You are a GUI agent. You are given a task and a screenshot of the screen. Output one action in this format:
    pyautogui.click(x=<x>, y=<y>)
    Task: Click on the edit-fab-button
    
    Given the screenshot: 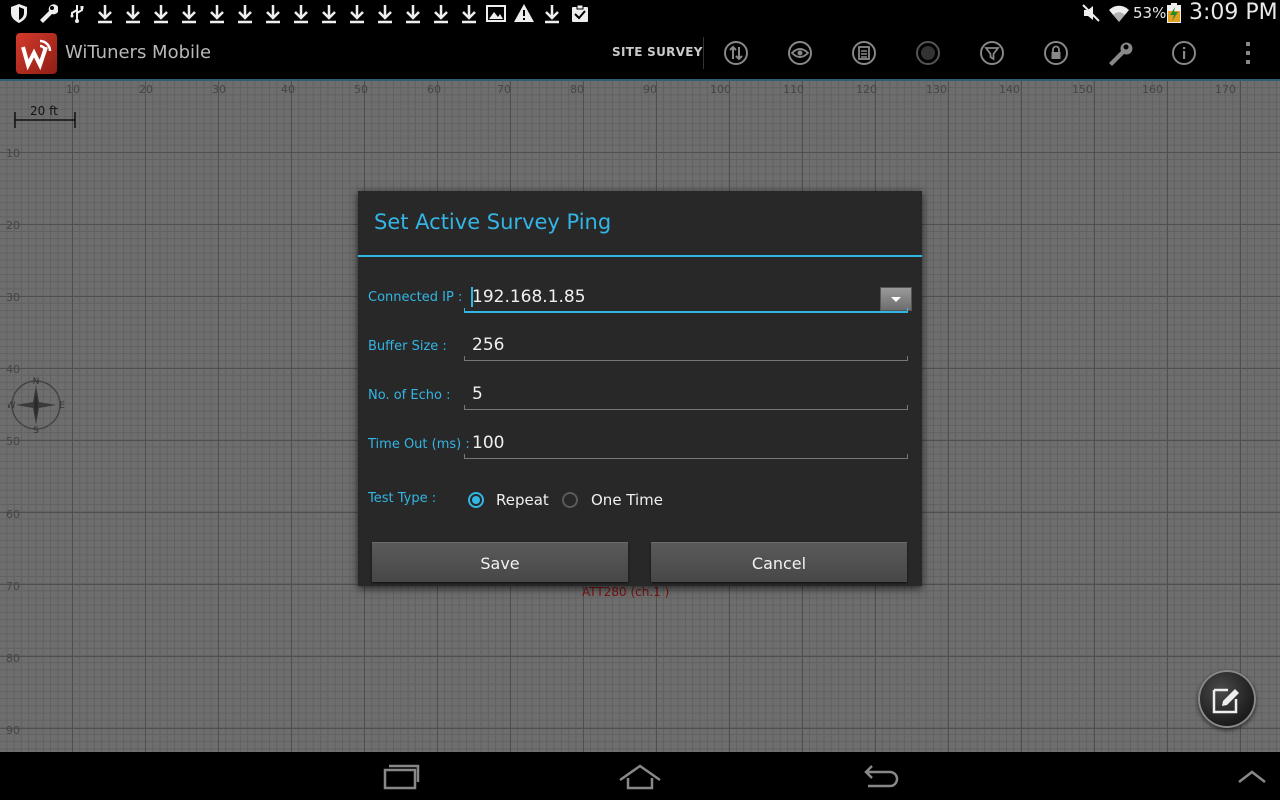 What is the action you would take?
    pyautogui.click(x=1227, y=699)
    